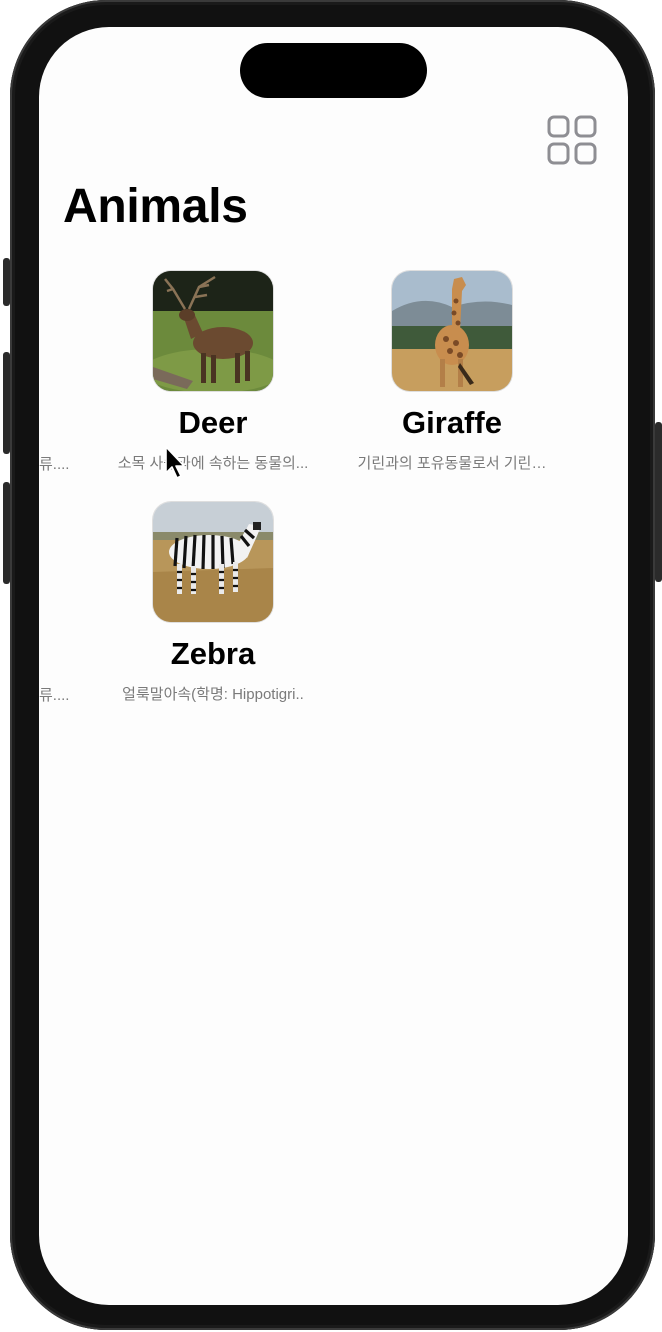 The width and height of the screenshot is (662, 1332). Describe the element at coordinates (6, 533) in the screenshot. I see `volume-down-button` at that location.